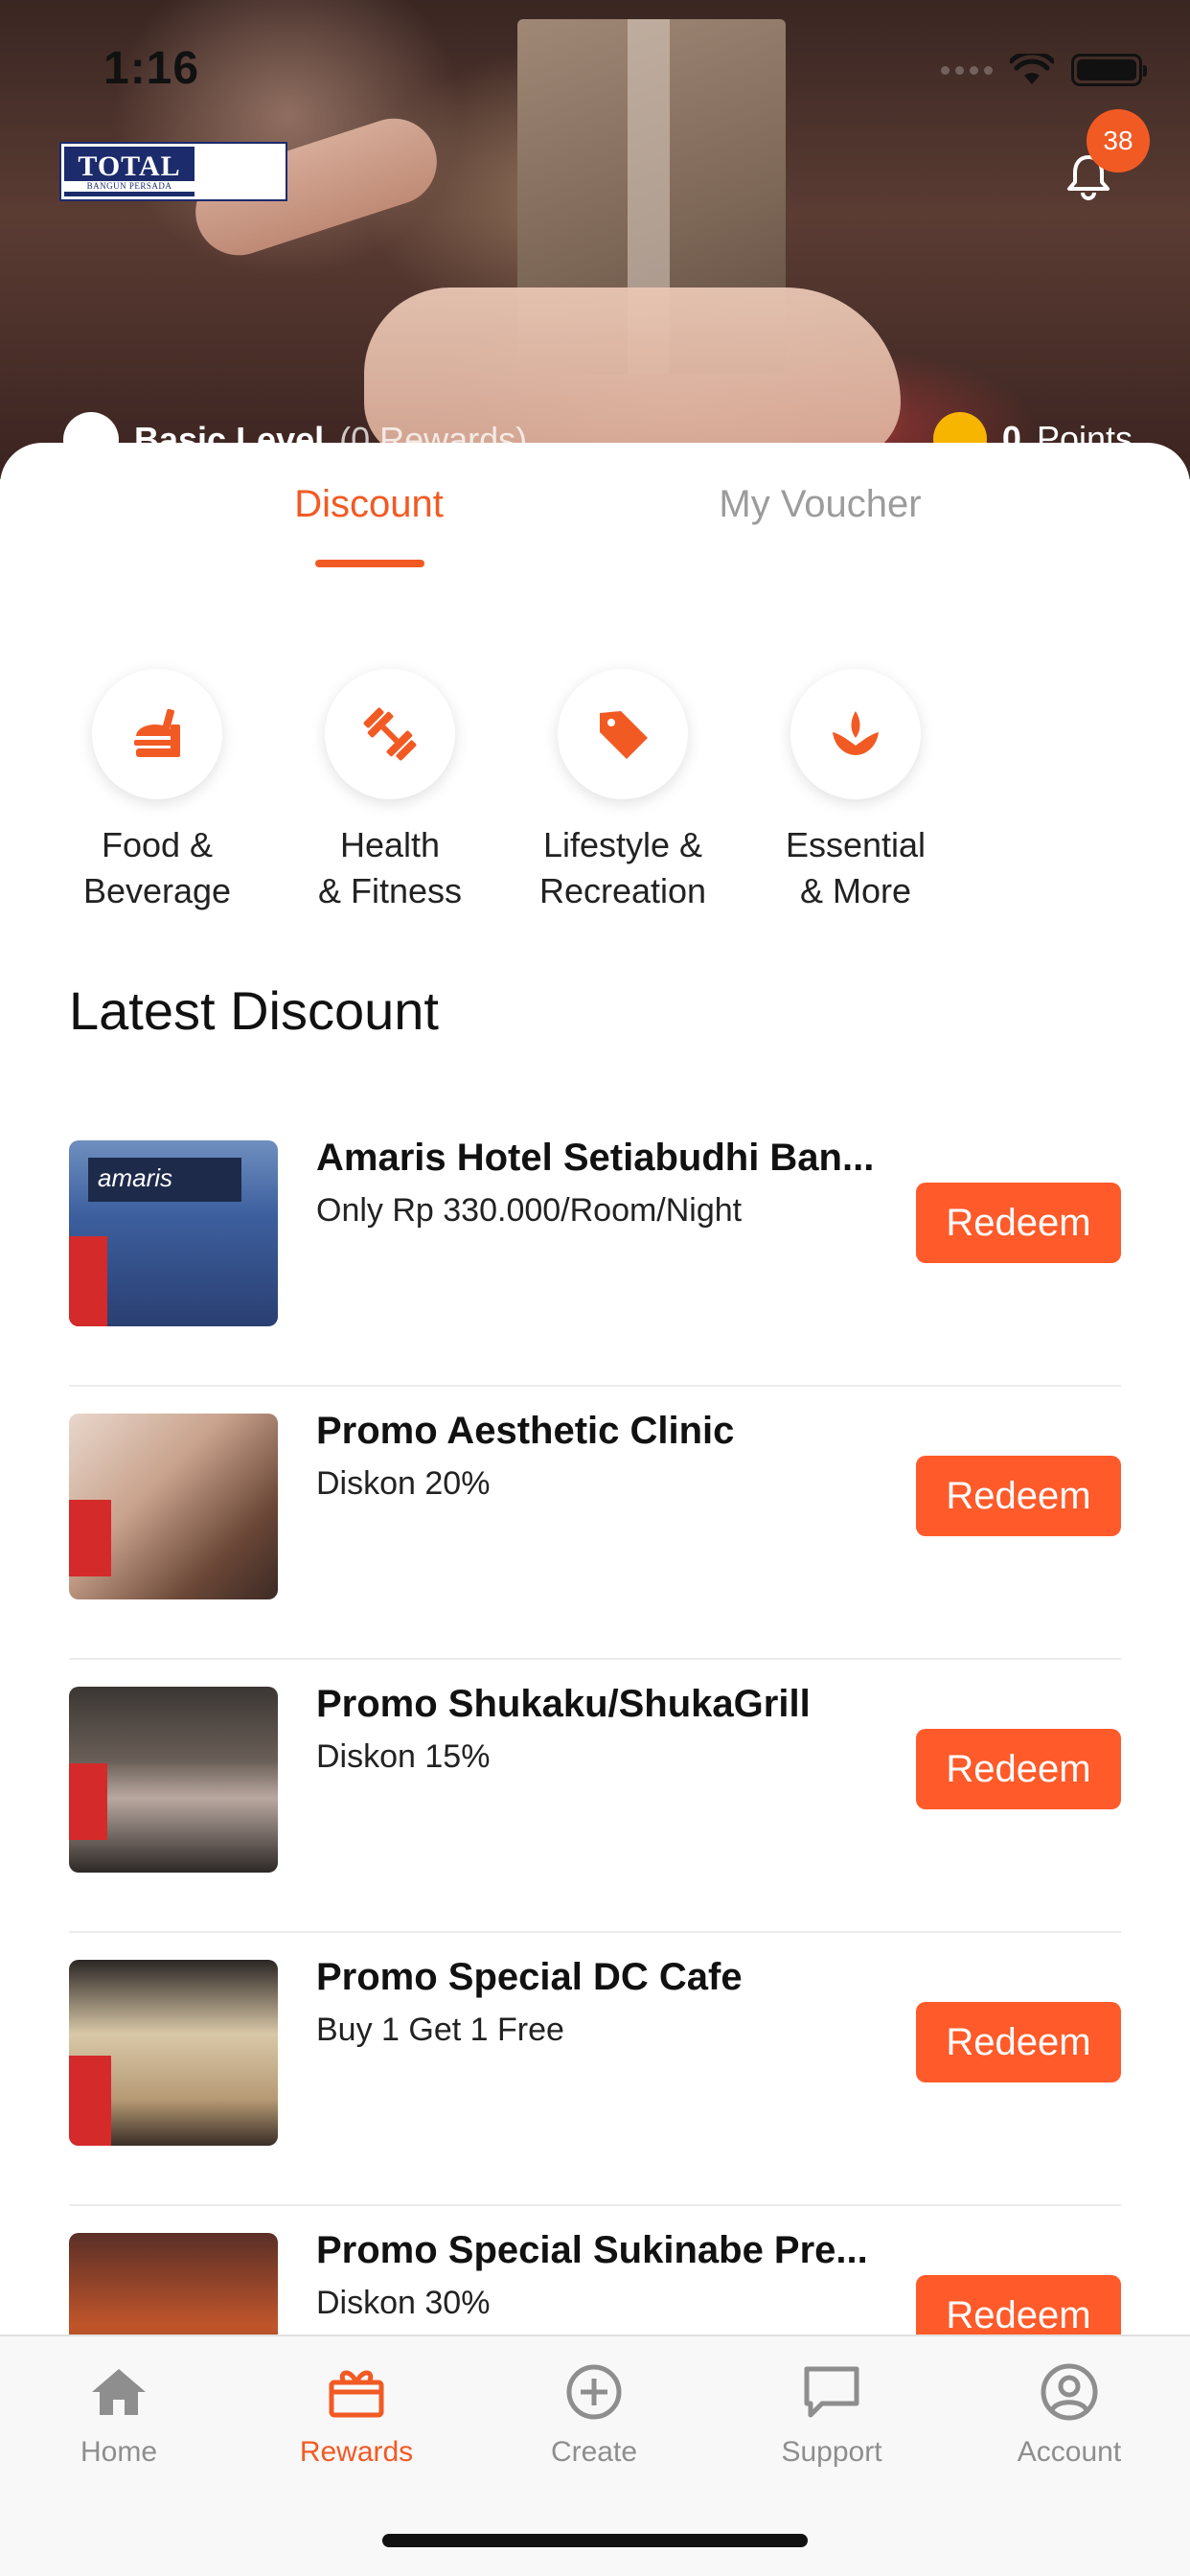  Describe the element at coordinates (622, 867) in the screenshot. I see `category-label: Lifestyle & Recreation` at that location.